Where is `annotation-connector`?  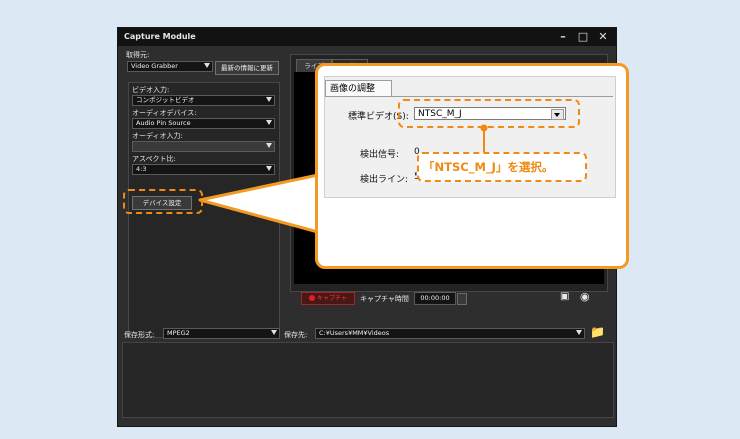 annotation-connector is located at coordinates (484, 138).